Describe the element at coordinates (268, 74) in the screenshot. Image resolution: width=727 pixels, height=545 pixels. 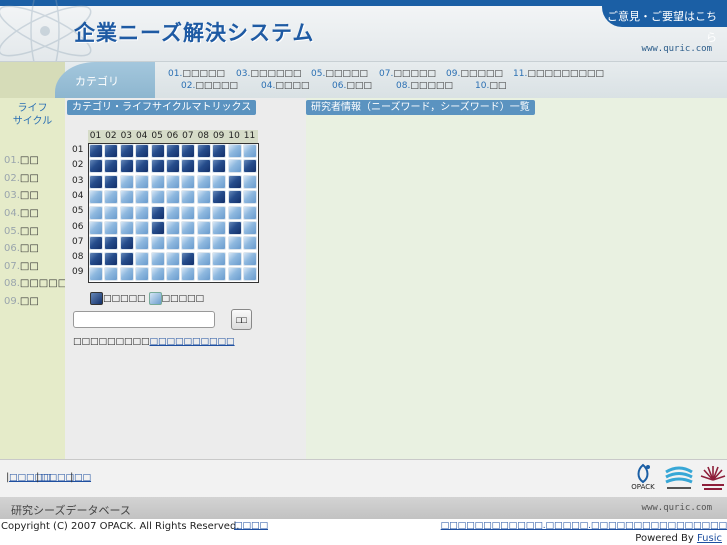
I see `category-link-03: 03.□□□□□□` at that location.